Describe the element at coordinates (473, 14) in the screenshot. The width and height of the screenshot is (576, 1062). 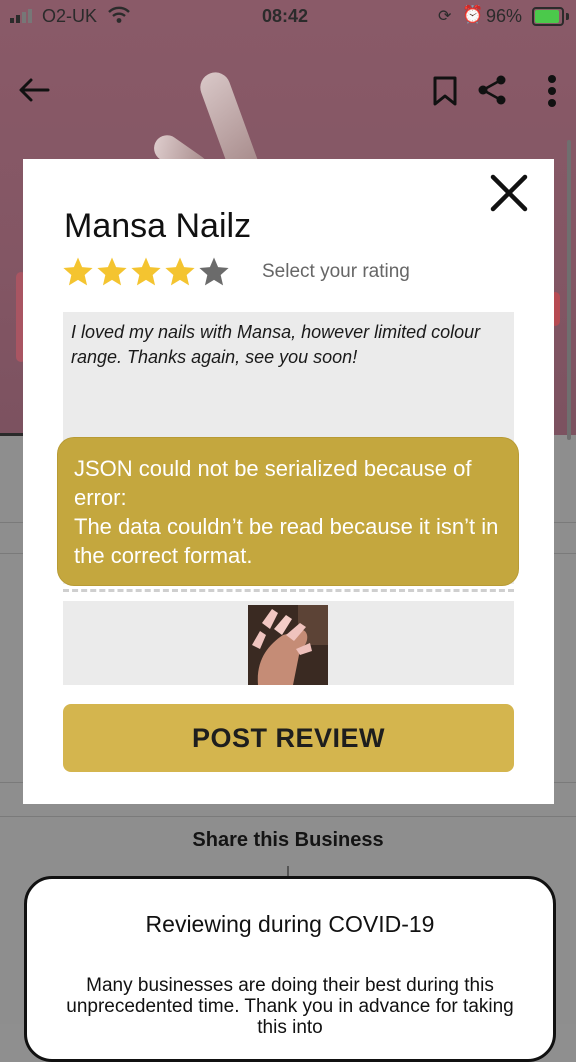
I see `alarm-icon: ⏰` at that location.